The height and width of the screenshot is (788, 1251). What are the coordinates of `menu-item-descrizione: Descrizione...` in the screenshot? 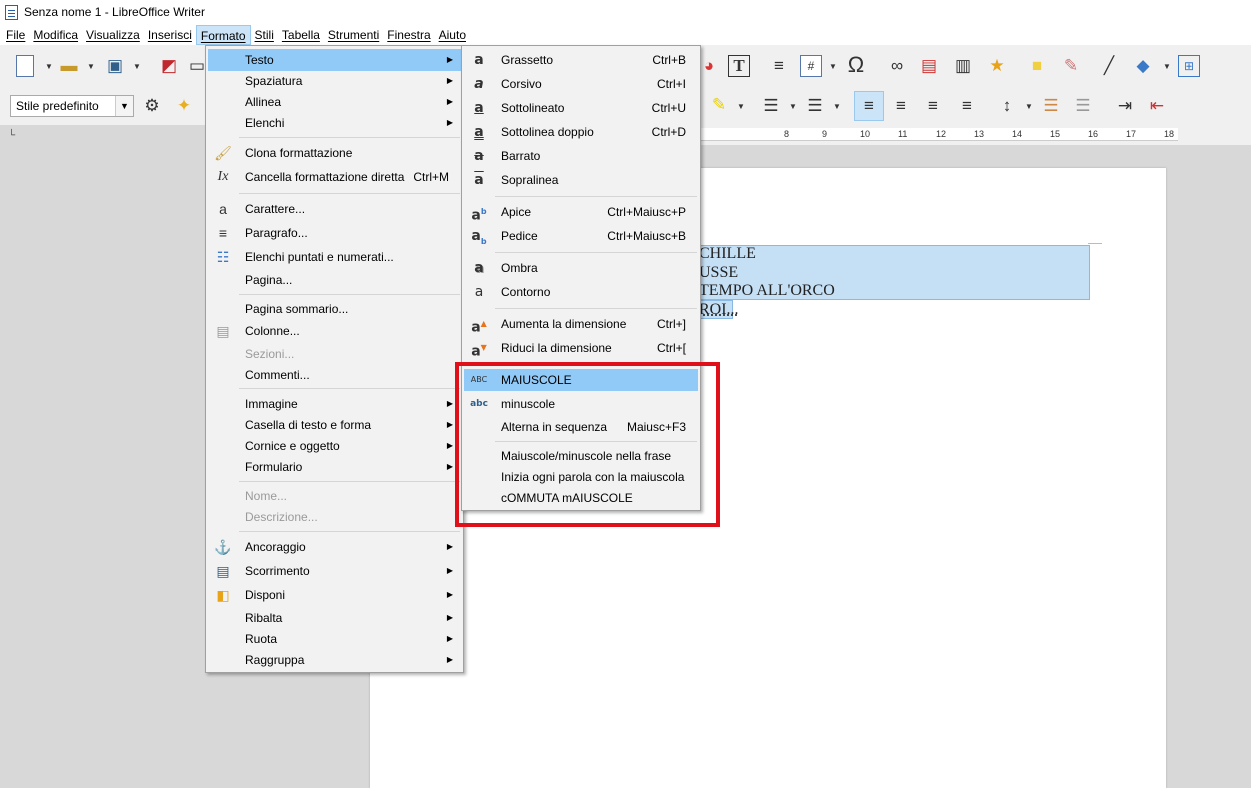 It's located at (334, 517).